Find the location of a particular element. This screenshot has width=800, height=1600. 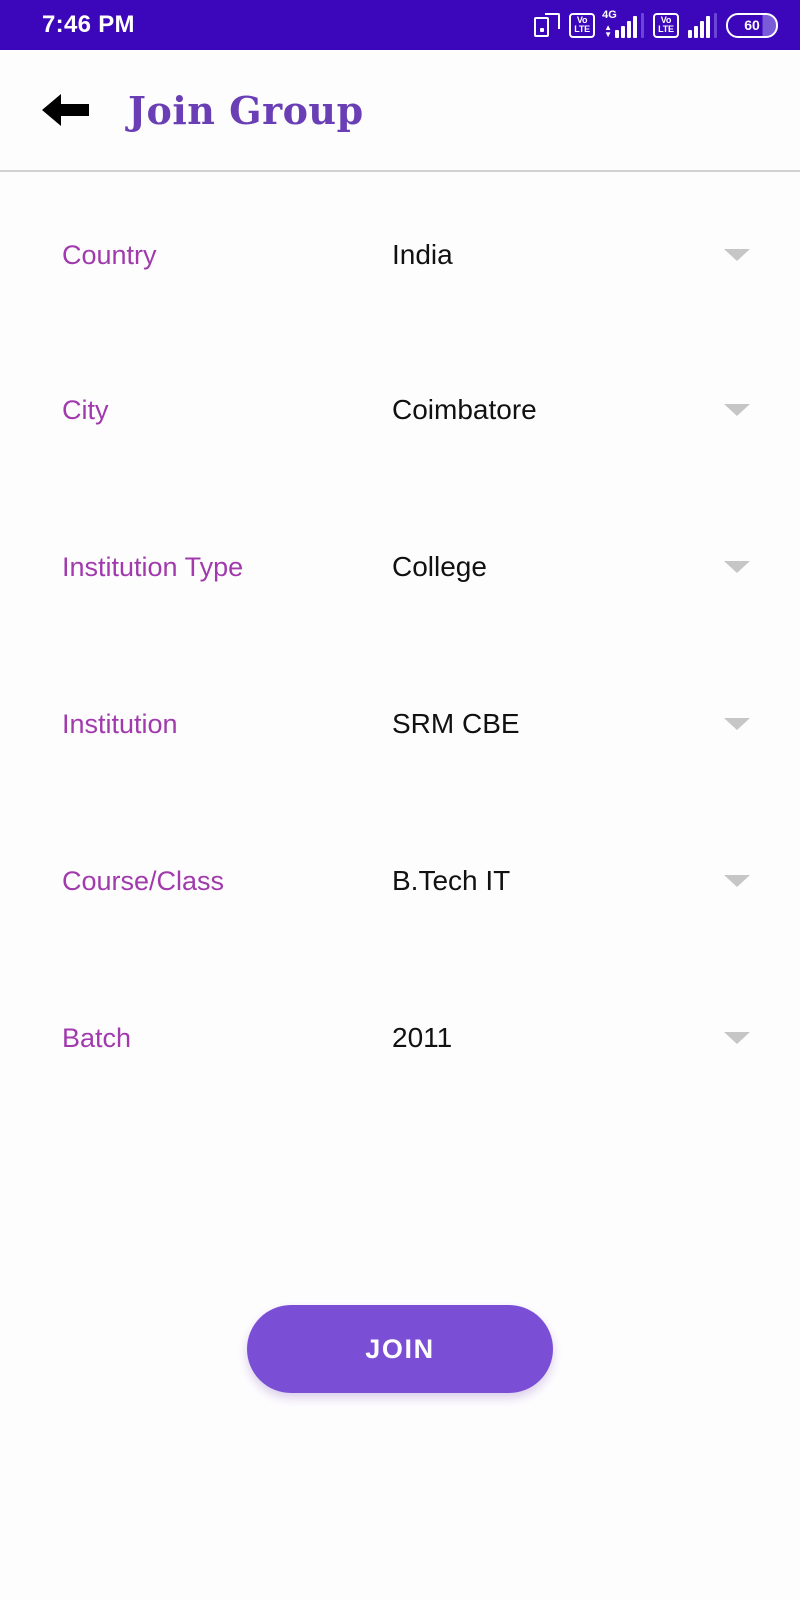

status-bar: 7:46 PM Vo LTE 4G ▲ ▼ Vo LTE 60 is located at coordinates (400, 25).